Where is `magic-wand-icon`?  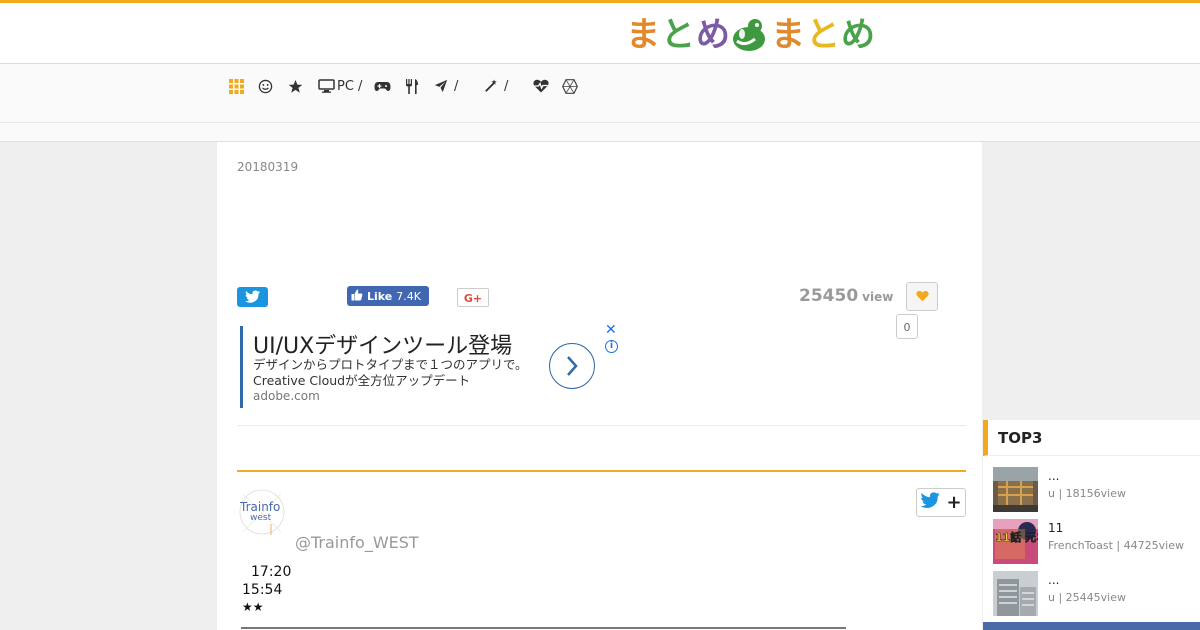 magic-wand-icon is located at coordinates (491, 86).